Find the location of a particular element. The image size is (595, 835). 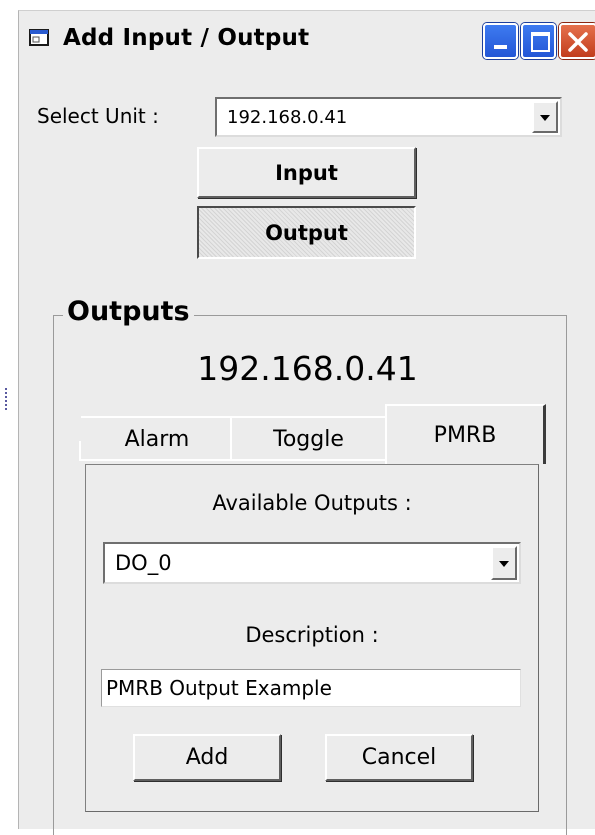

close-icon is located at coordinates (577, 41).